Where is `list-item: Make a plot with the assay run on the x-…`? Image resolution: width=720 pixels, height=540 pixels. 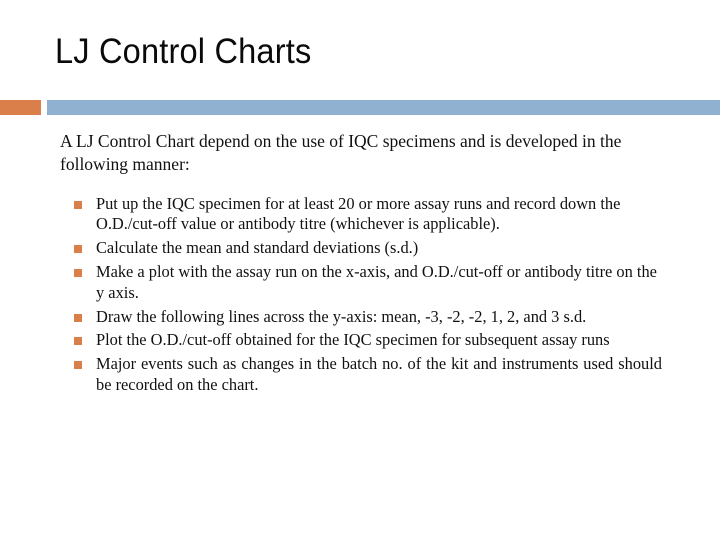 list-item: Make a plot with the assay run on the x-… is located at coordinates (361, 283).